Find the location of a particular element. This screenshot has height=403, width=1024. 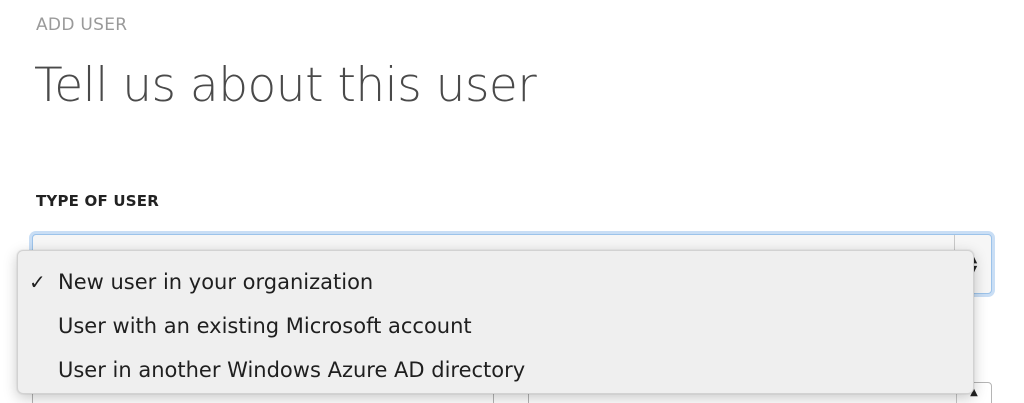

menu-item-label: New user in your organization is located at coordinates (216, 282).